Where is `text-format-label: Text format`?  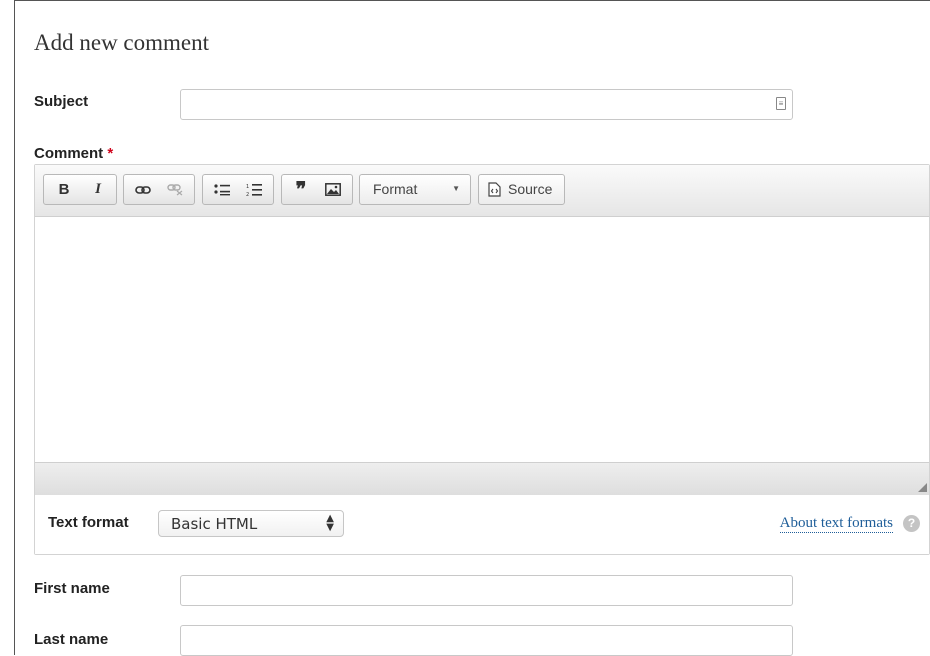
text-format-label: Text format is located at coordinates (88, 522).